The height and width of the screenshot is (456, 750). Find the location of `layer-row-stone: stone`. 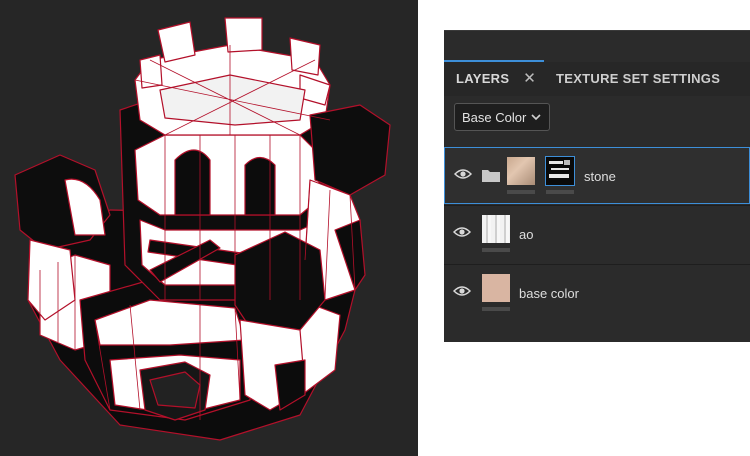

layer-row-stone: stone is located at coordinates (597, 175).